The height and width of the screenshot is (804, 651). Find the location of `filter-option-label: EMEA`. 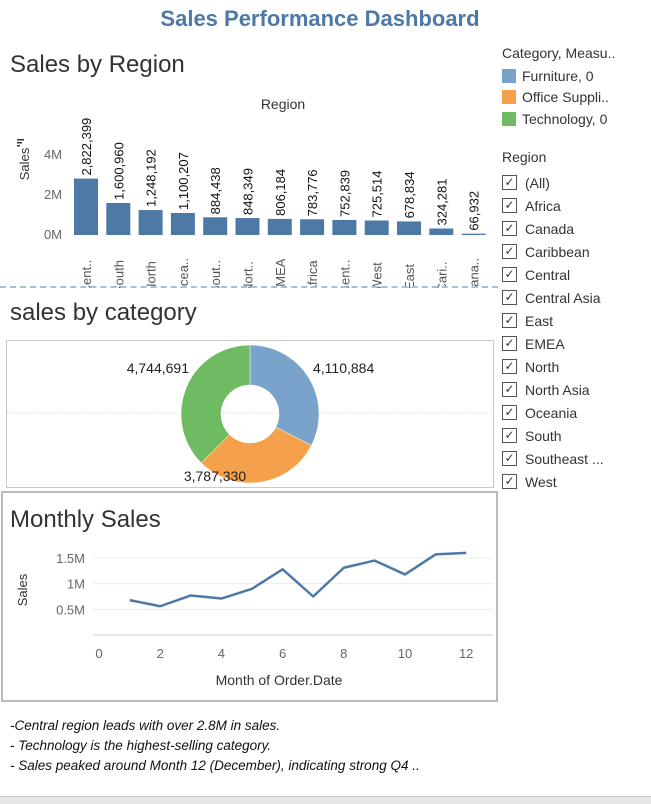

filter-option-label: EMEA is located at coordinates (545, 343).